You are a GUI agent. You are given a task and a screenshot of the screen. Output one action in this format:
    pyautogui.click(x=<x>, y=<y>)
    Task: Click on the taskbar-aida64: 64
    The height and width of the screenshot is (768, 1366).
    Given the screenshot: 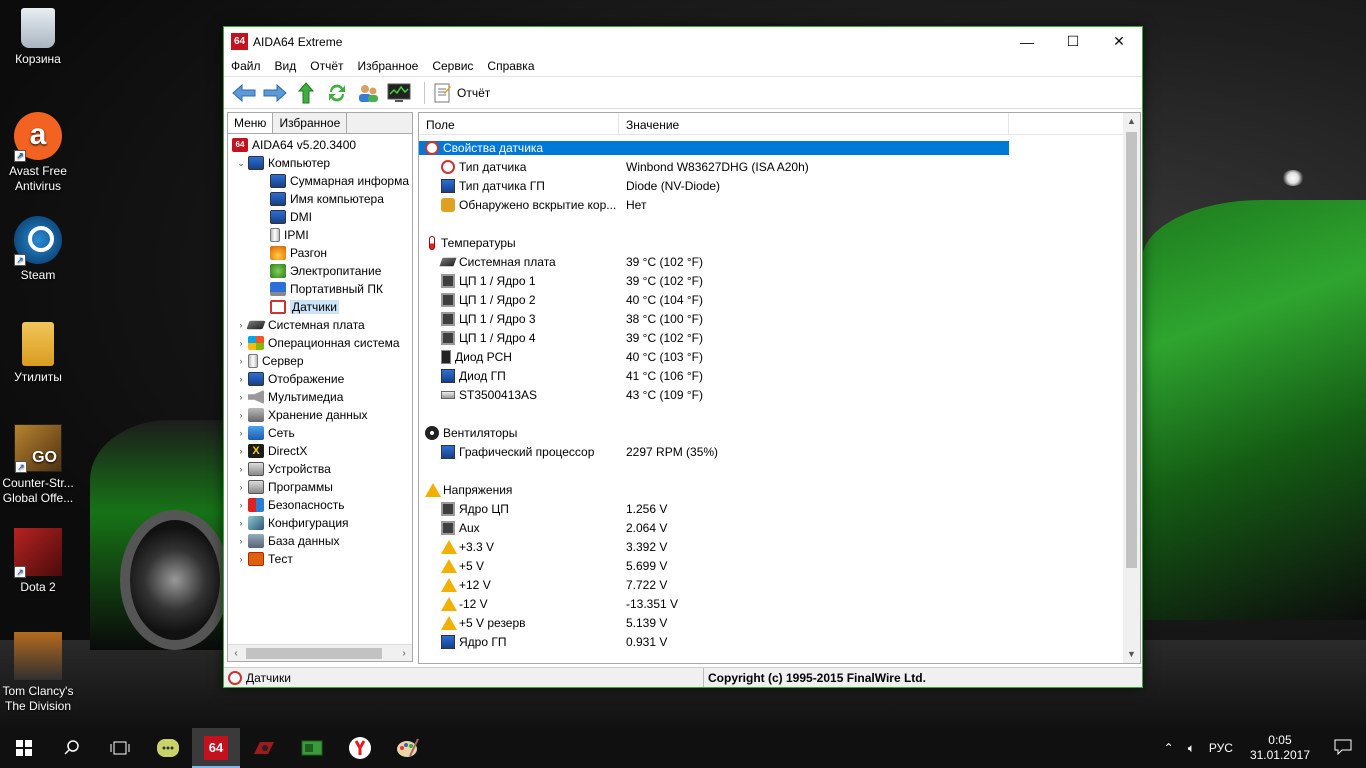 What is the action you would take?
    pyautogui.click(x=216, y=748)
    